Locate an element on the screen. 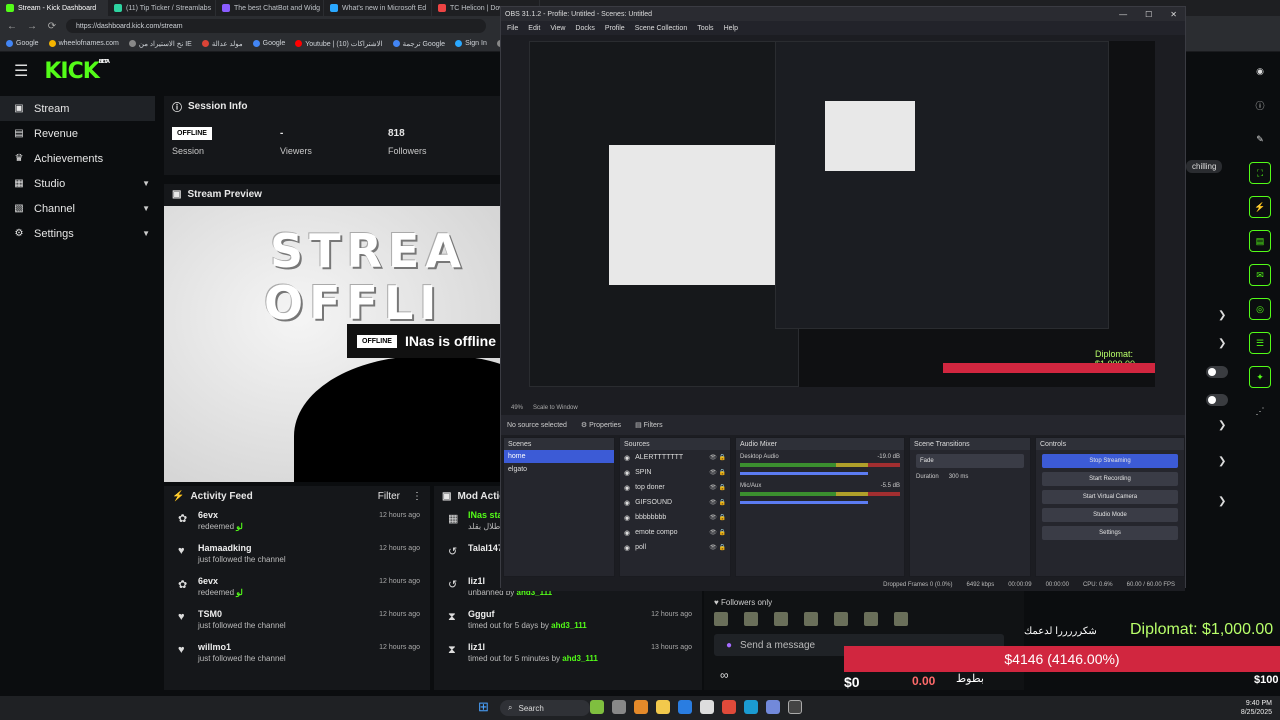  duration-input: 300 ms is located at coordinates (959, 477).